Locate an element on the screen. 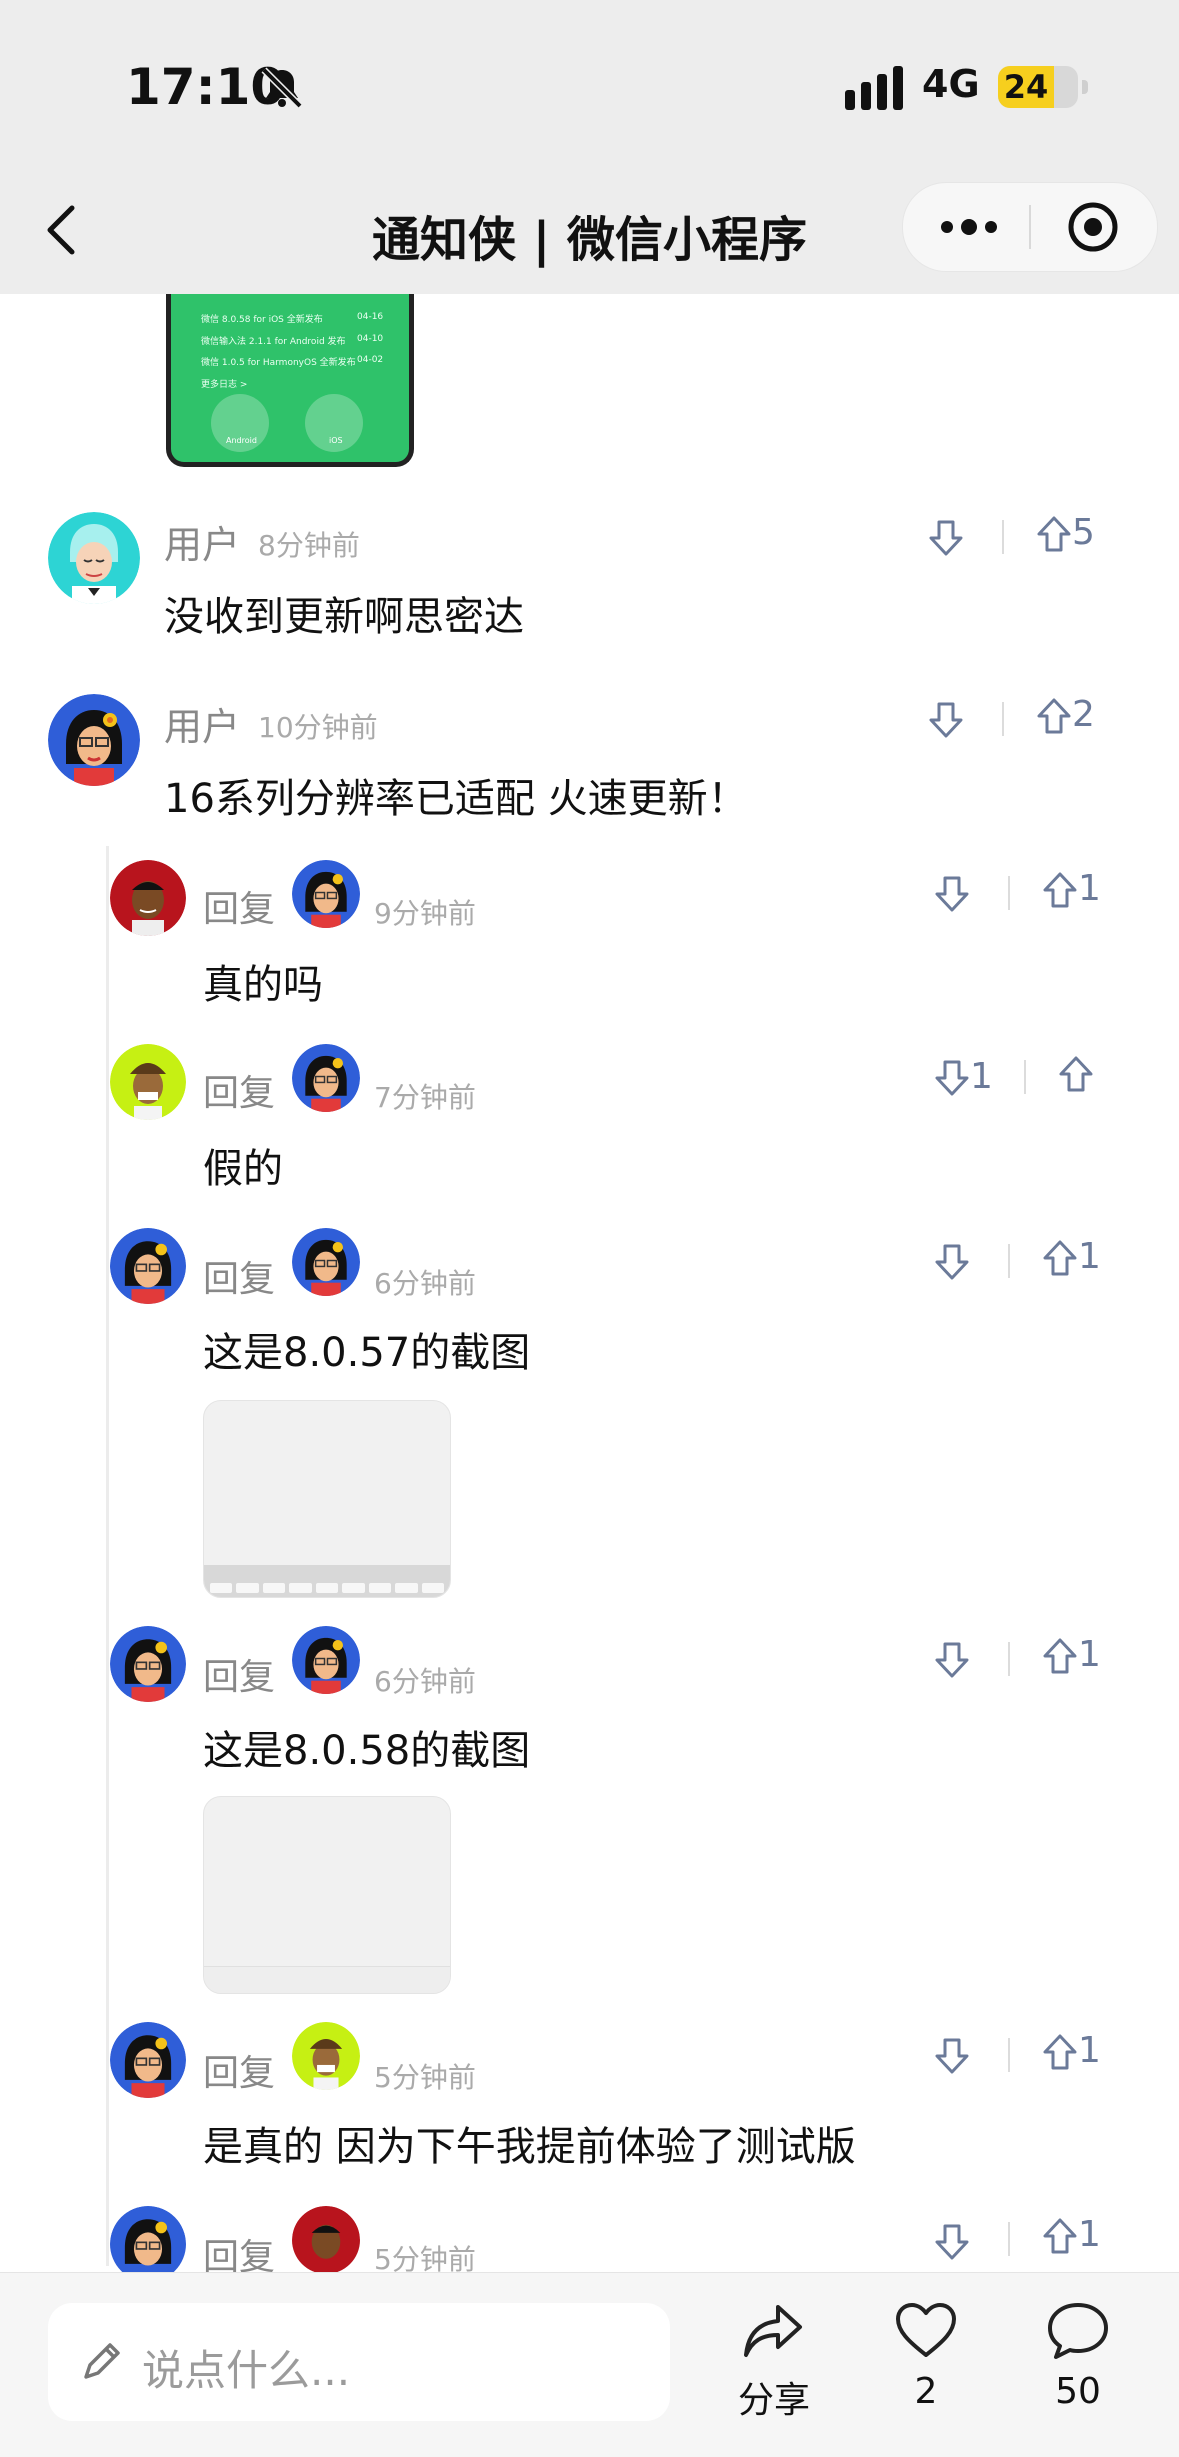 Image resolution: width=1179 pixels, height=2457 pixels. miniprogram-capsule is located at coordinates (1030, 227).